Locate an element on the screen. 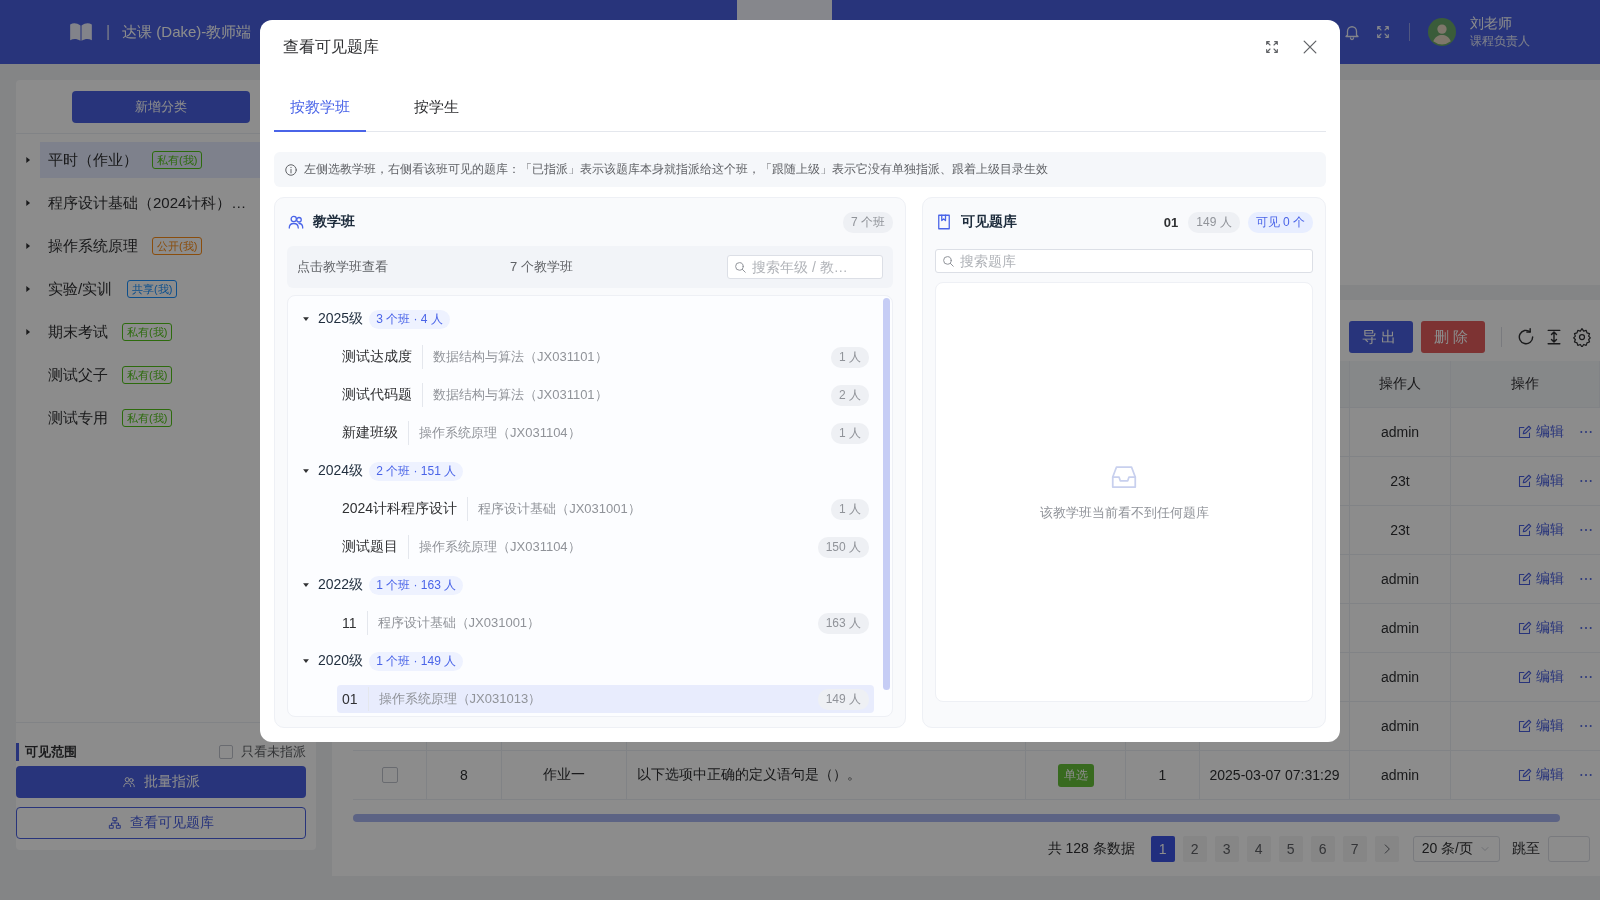 The height and width of the screenshot is (900, 1600). search-field: 搜索题库 is located at coordinates (1124, 261).